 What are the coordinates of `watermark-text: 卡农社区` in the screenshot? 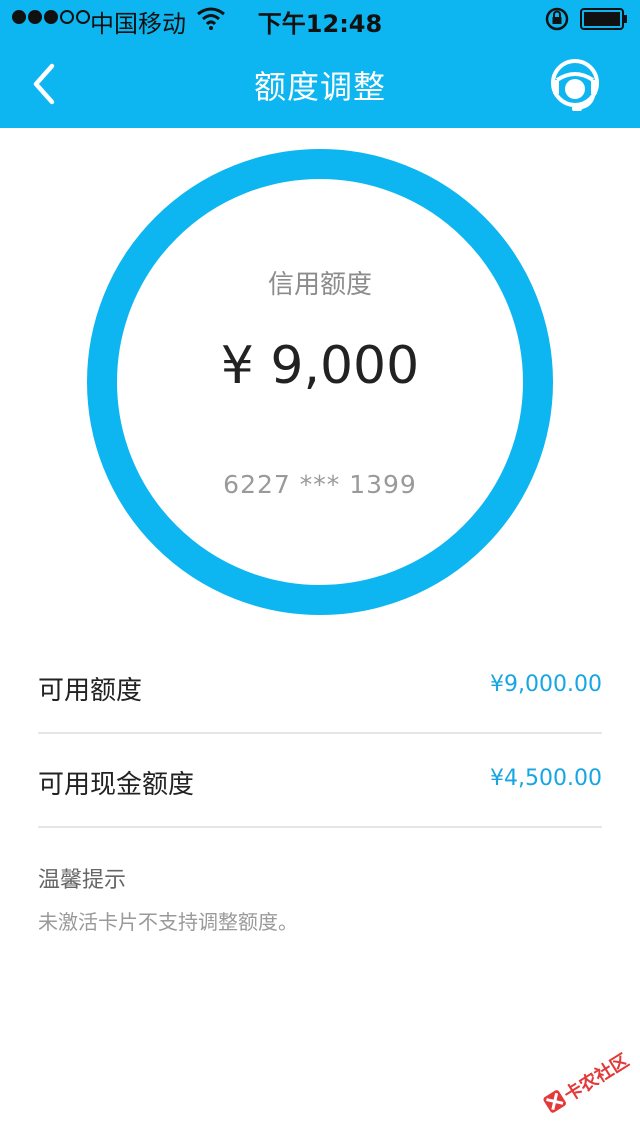 It's located at (596, 1077).